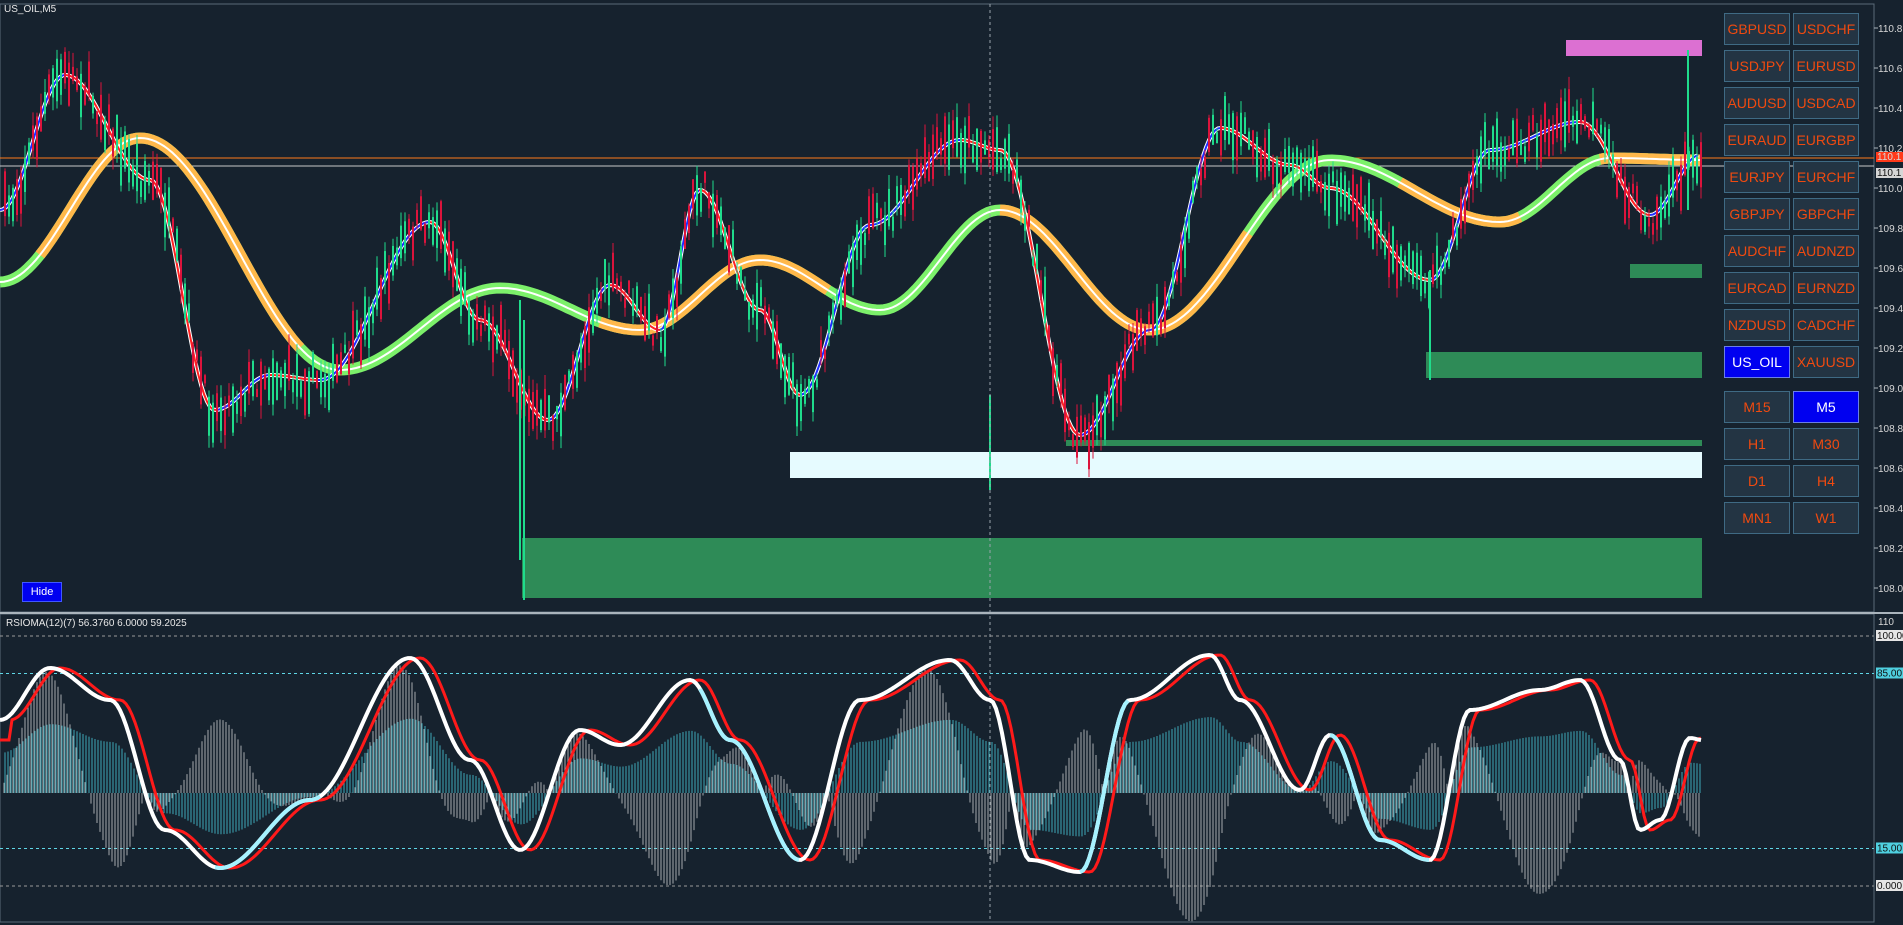  What do you see at coordinates (1757, 29) in the screenshot?
I see `symbol-button-gbpusd: GBPUSD` at bounding box center [1757, 29].